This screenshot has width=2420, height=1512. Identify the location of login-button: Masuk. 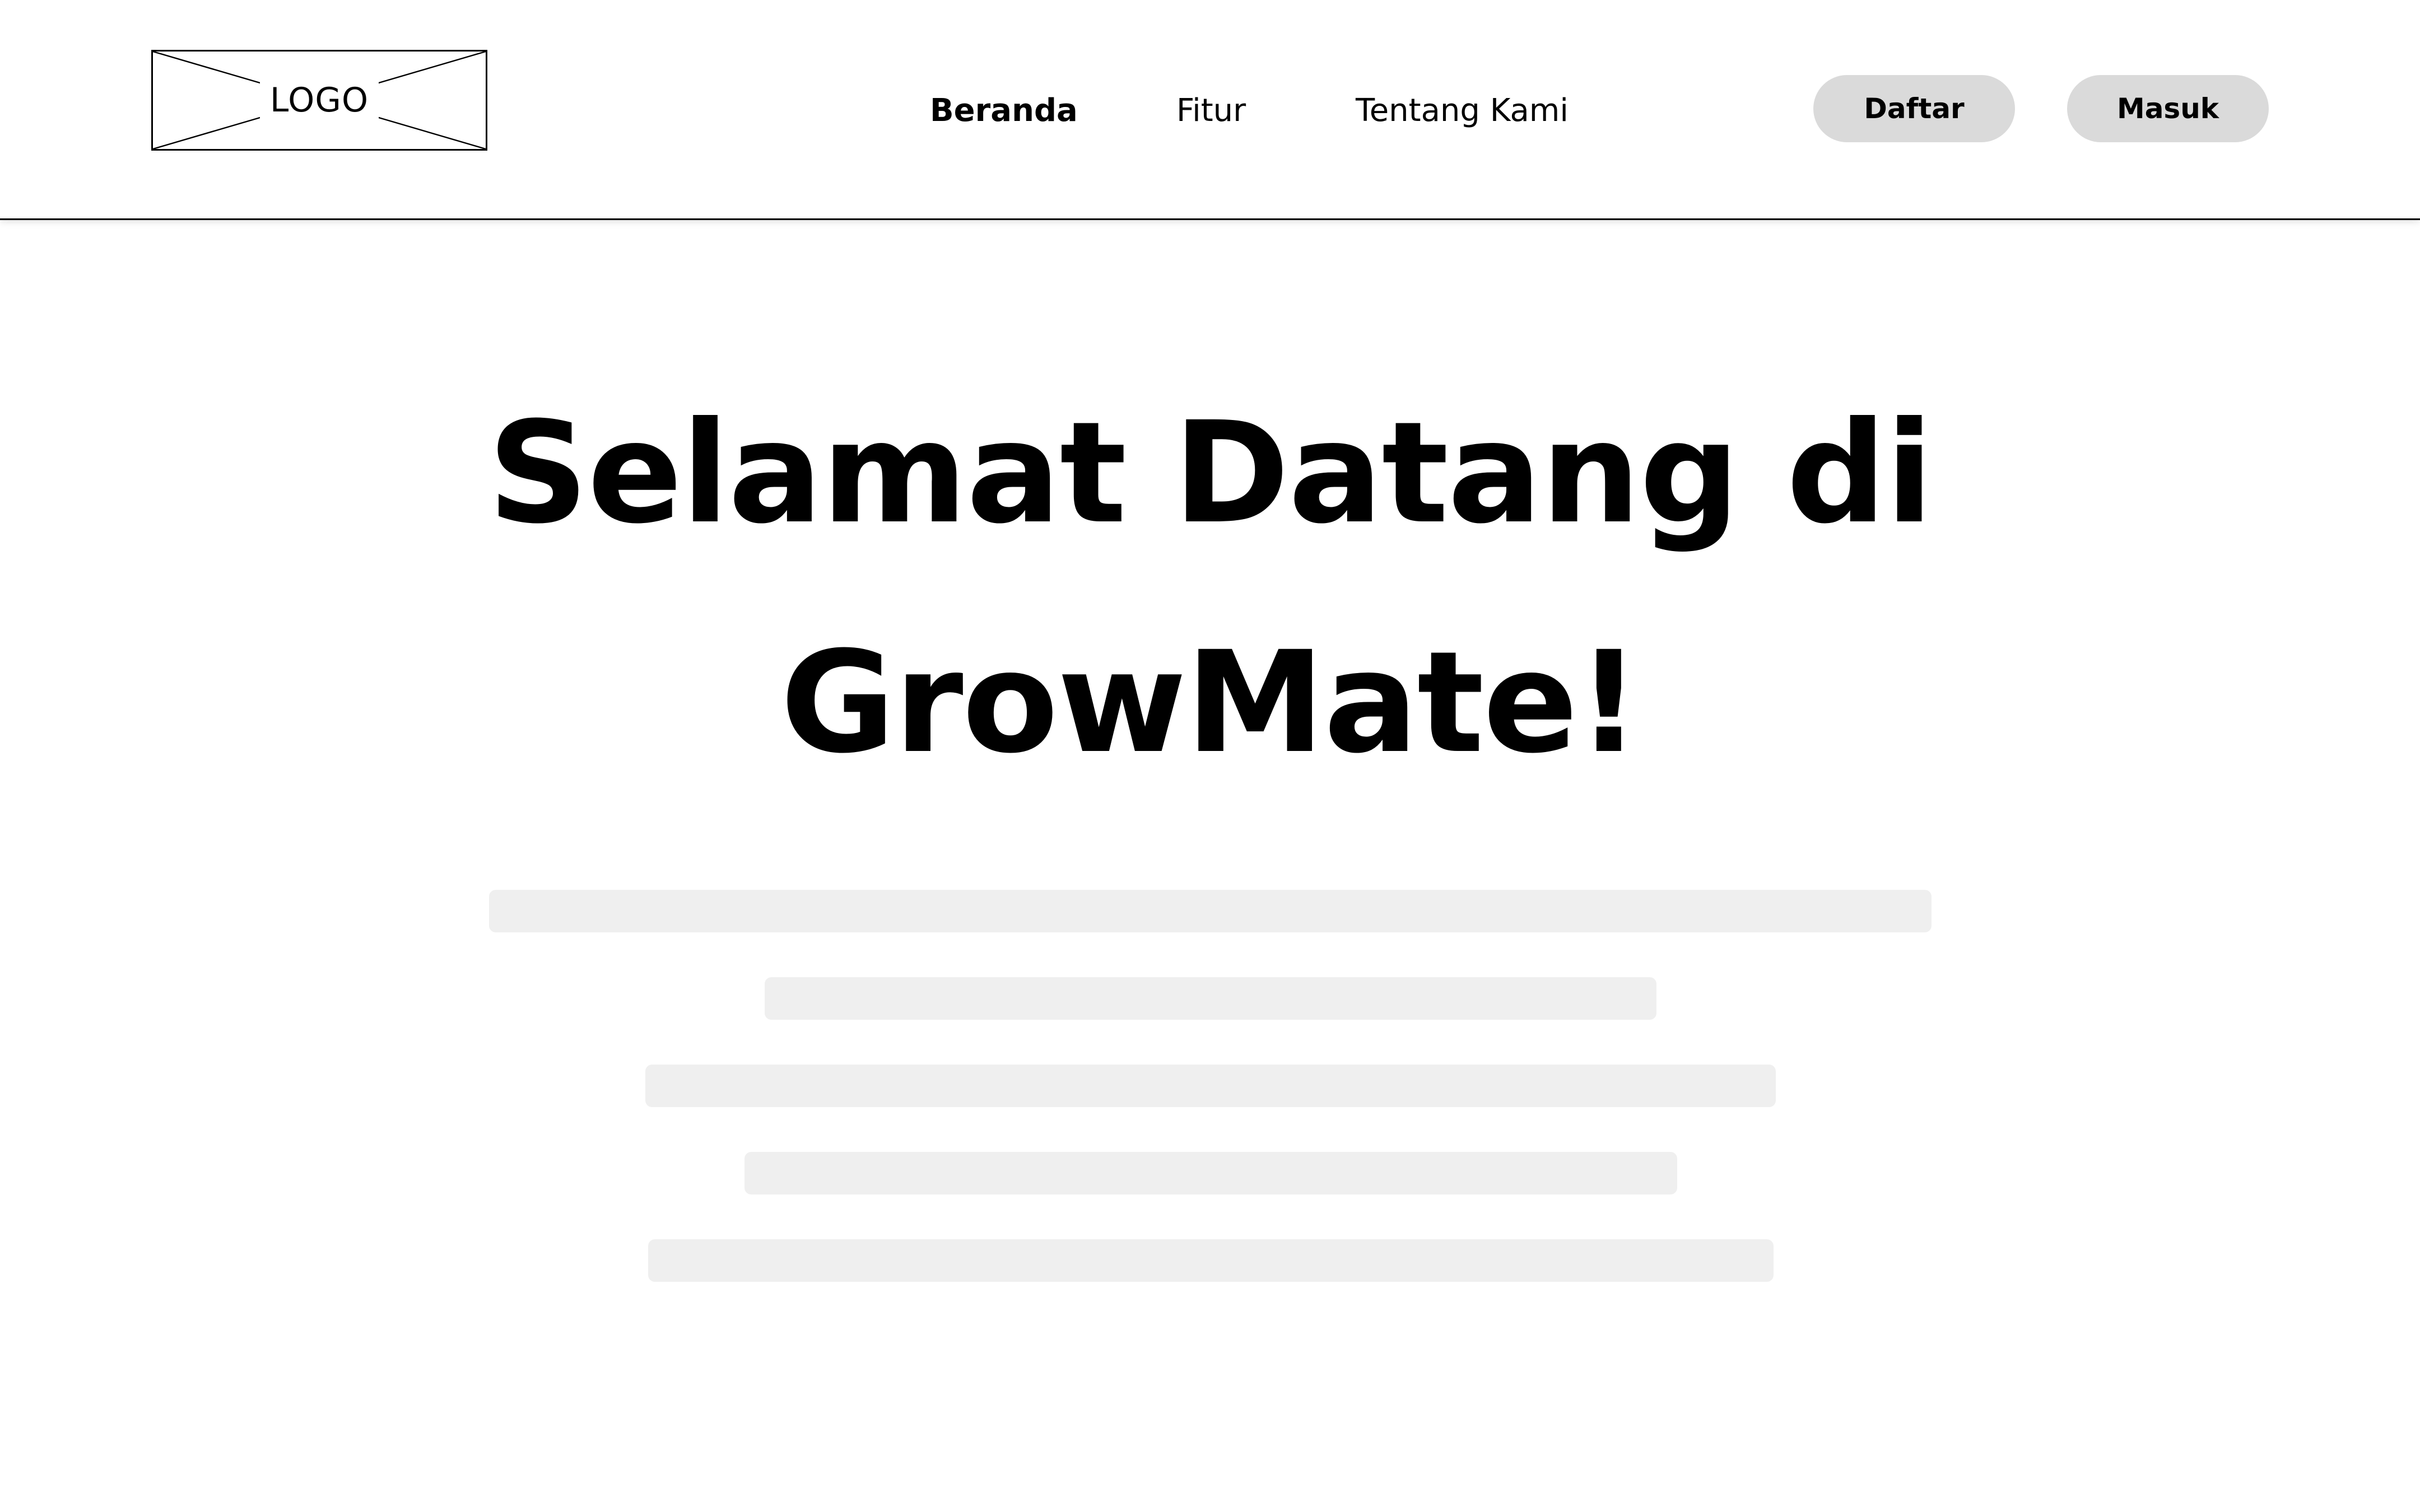
(2168, 109).